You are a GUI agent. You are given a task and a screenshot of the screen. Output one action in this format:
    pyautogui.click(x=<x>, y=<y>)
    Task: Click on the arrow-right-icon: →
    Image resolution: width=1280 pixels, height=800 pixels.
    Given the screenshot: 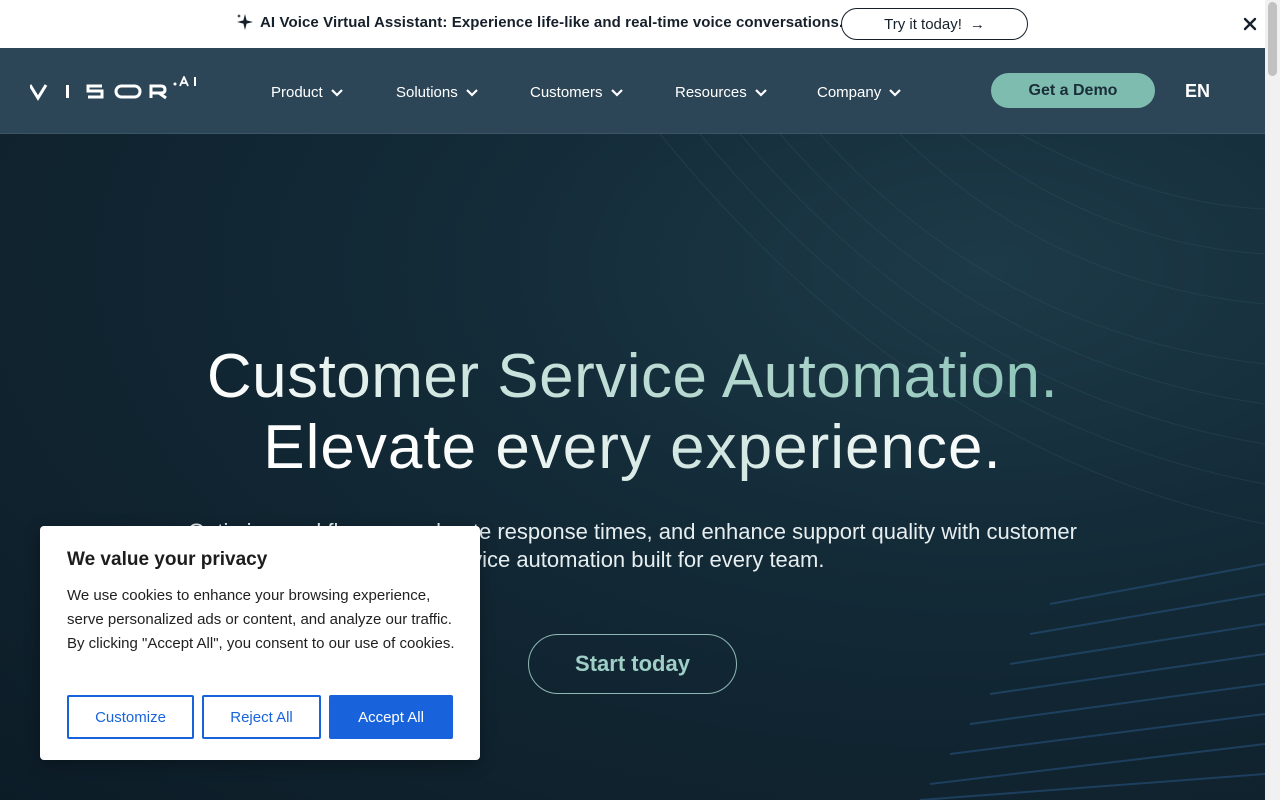 What is the action you would take?
    pyautogui.click(x=977, y=24)
    